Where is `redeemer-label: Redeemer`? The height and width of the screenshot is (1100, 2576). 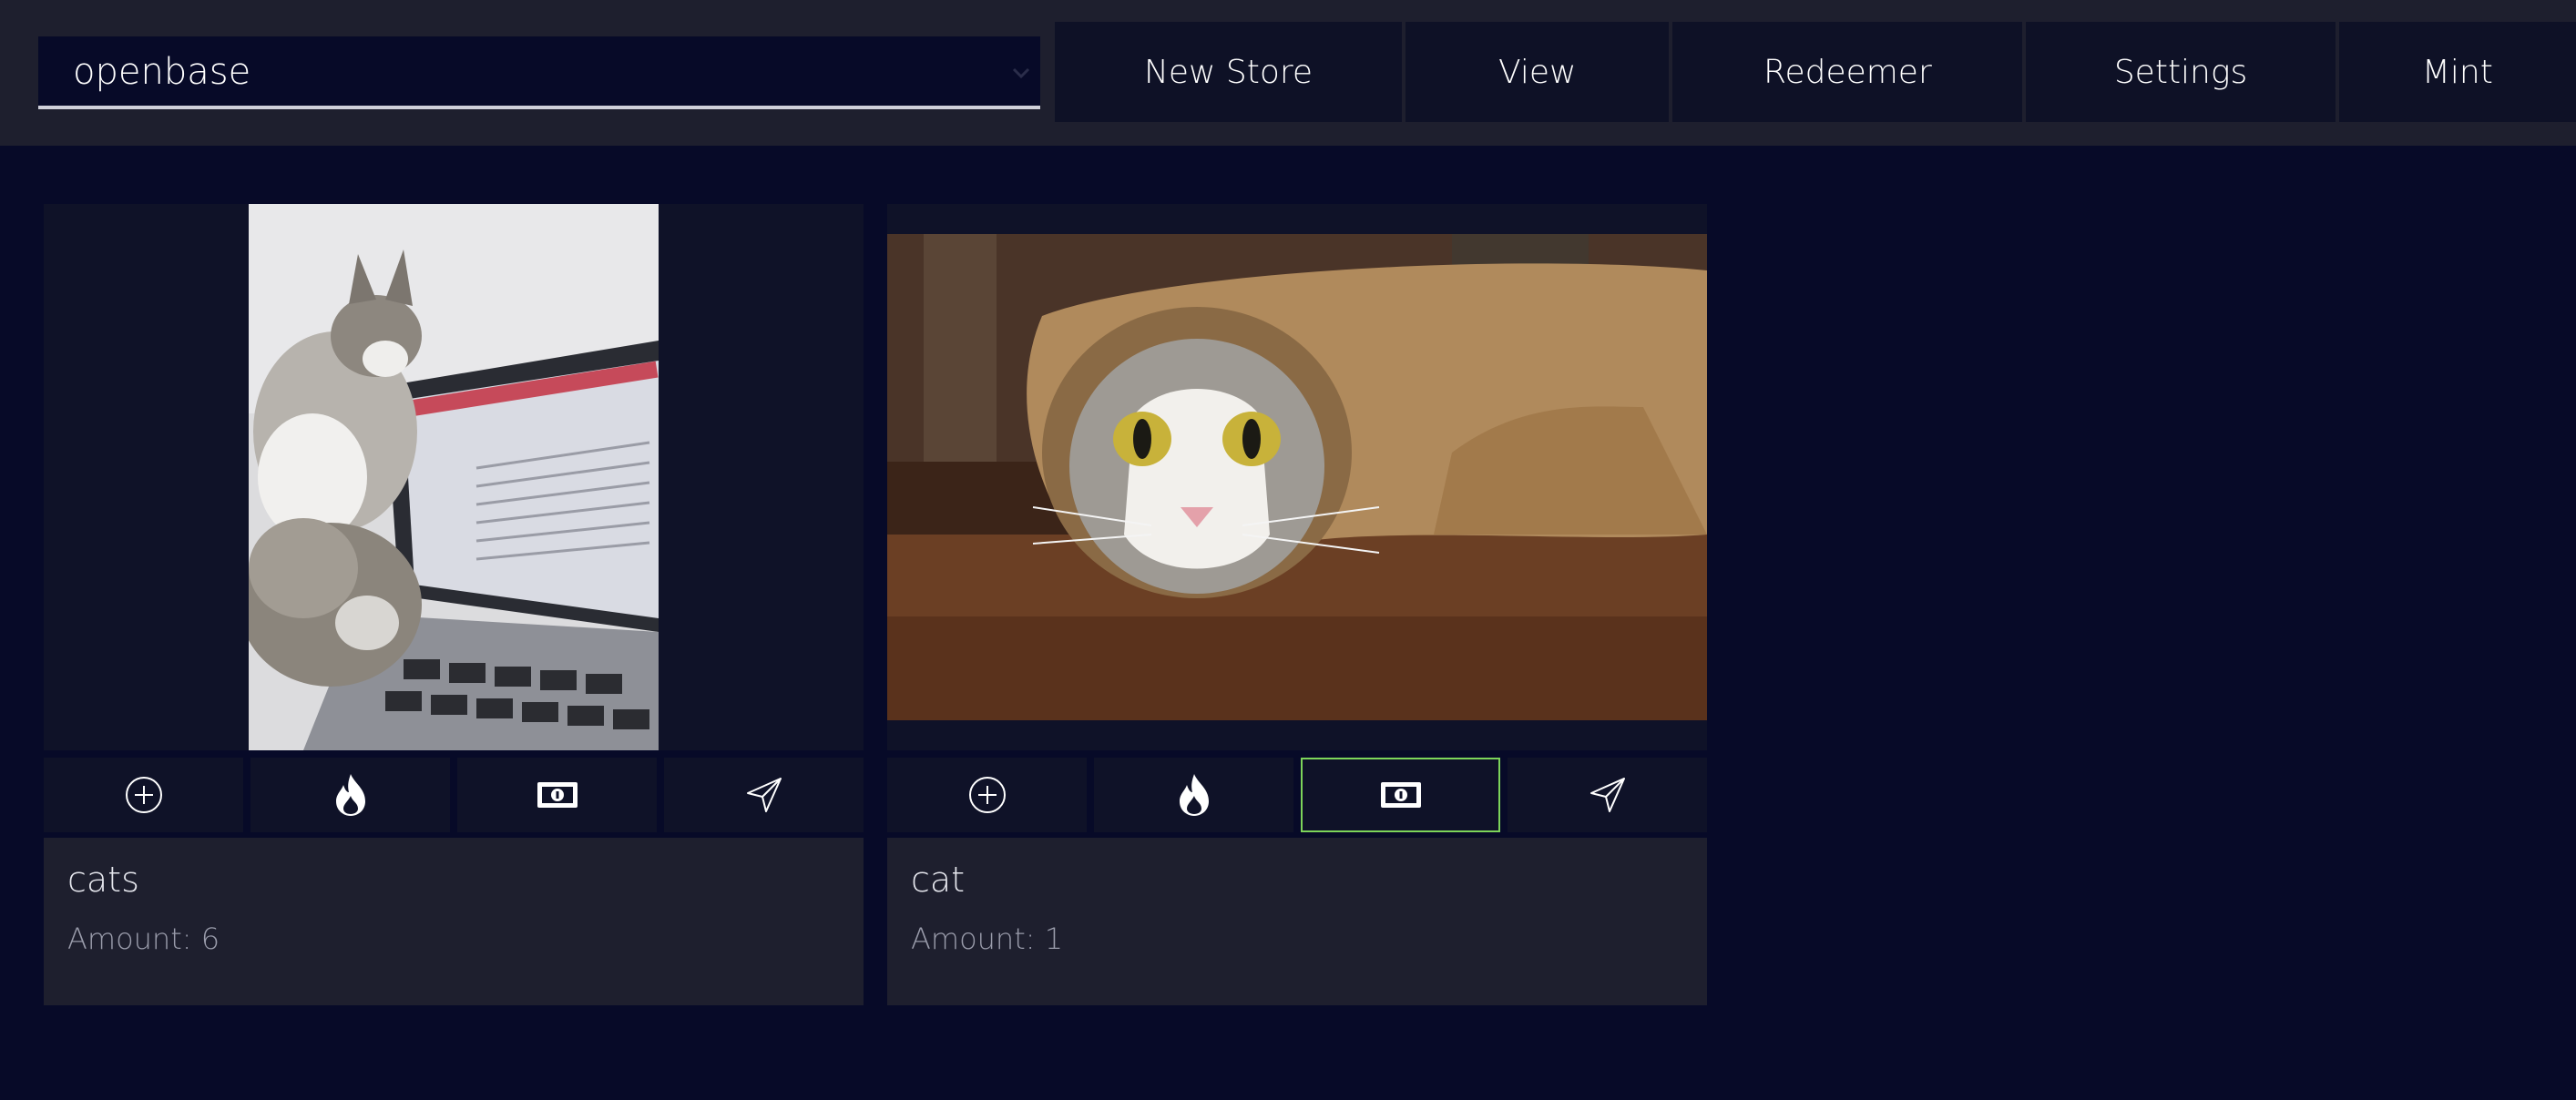
redeemer-label: Redeemer is located at coordinates (1848, 72).